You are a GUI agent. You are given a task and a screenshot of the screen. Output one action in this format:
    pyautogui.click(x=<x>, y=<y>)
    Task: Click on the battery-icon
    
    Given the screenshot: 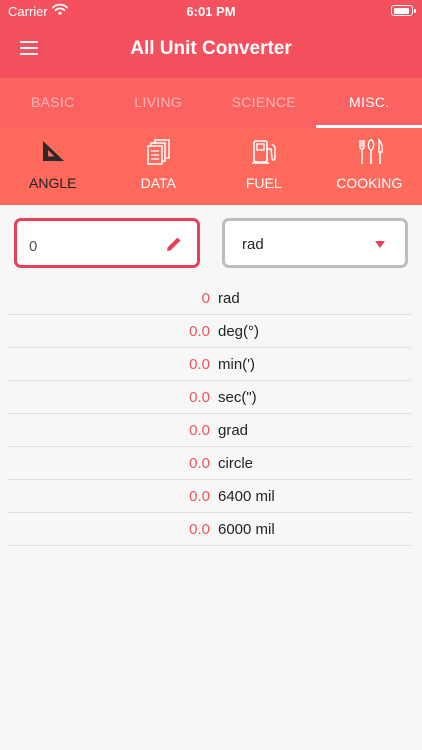 What is the action you would take?
    pyautogui.click(x=403, y=10)
    